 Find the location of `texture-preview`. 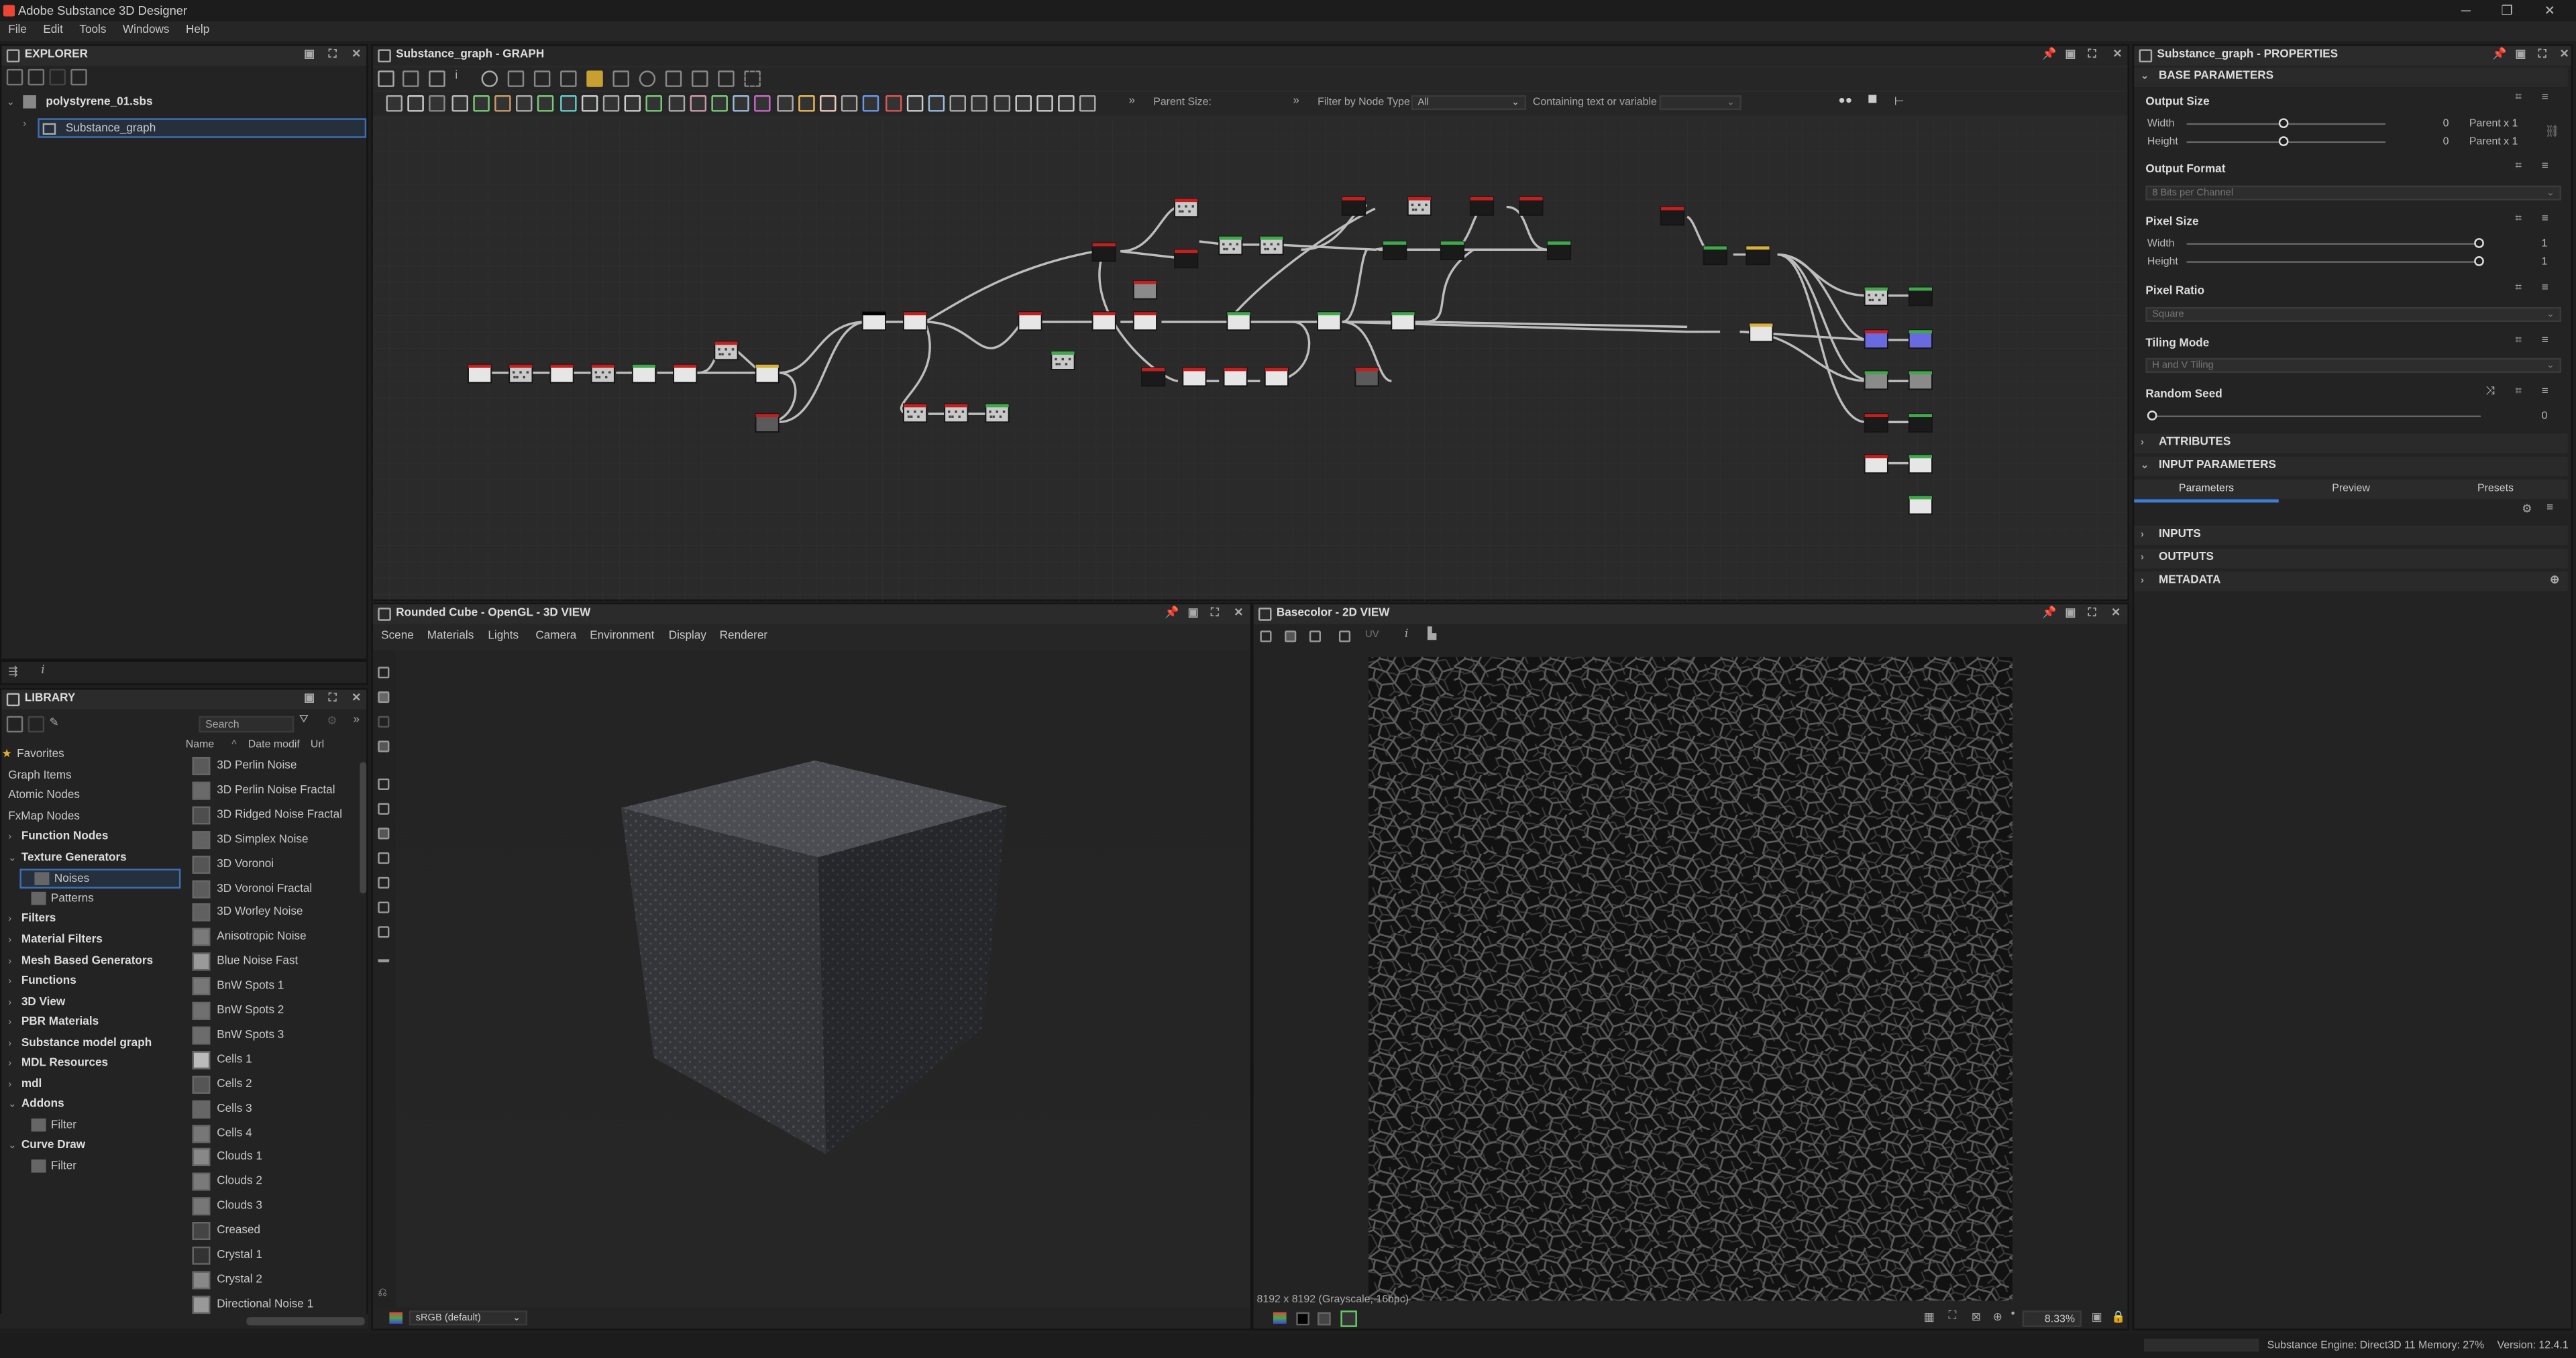

texture-preview is located at coordinates (1690, 979).